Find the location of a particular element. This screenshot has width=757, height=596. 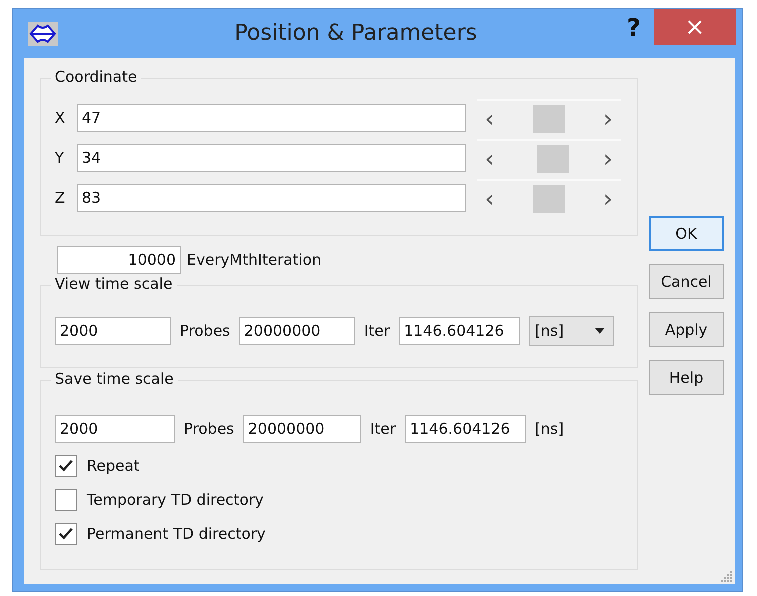

checkbox-option: Permanent TD directory is located at coordinates (160, 534).